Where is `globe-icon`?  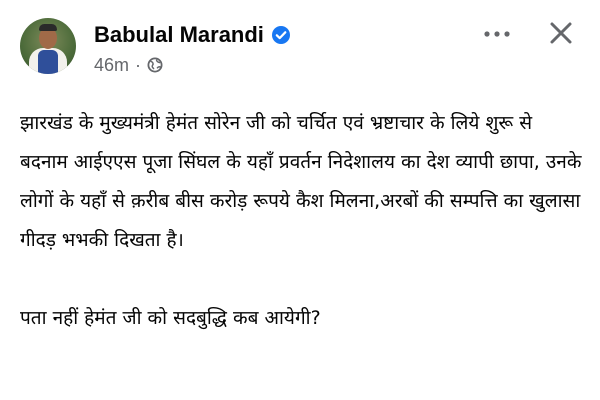
globe-icon is located at coordinates (155, 65).